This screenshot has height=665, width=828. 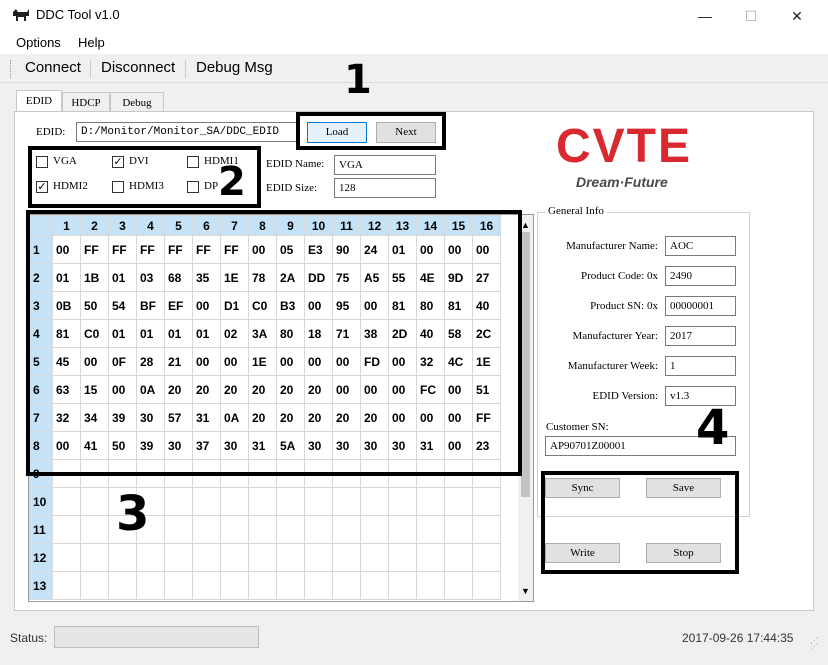 What do you see at coordinates (41, 585) in the screenshot?
I see `row-header: 13` at bounding box center [41, 585].